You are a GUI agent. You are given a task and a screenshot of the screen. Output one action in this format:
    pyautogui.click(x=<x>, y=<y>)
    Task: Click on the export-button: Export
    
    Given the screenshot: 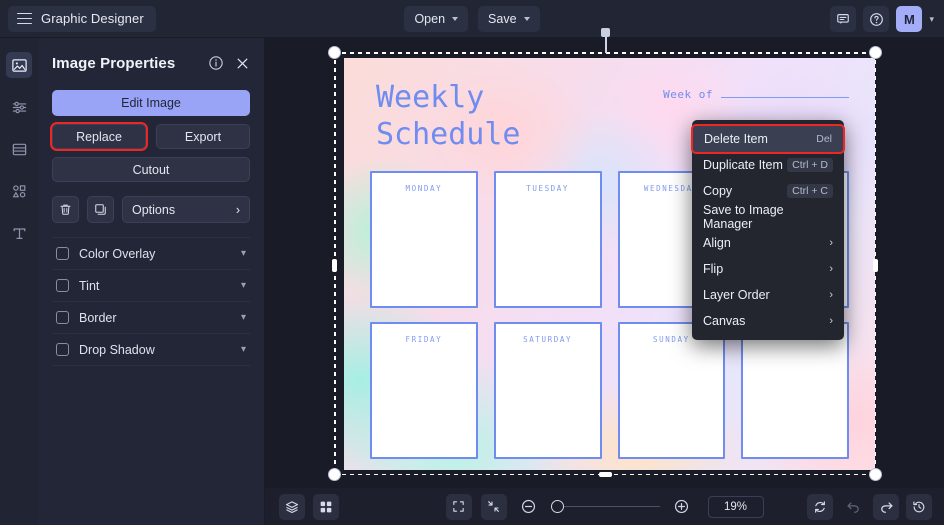 What is the action you would take?
    pyautogui.click(x=203, y=136)
    